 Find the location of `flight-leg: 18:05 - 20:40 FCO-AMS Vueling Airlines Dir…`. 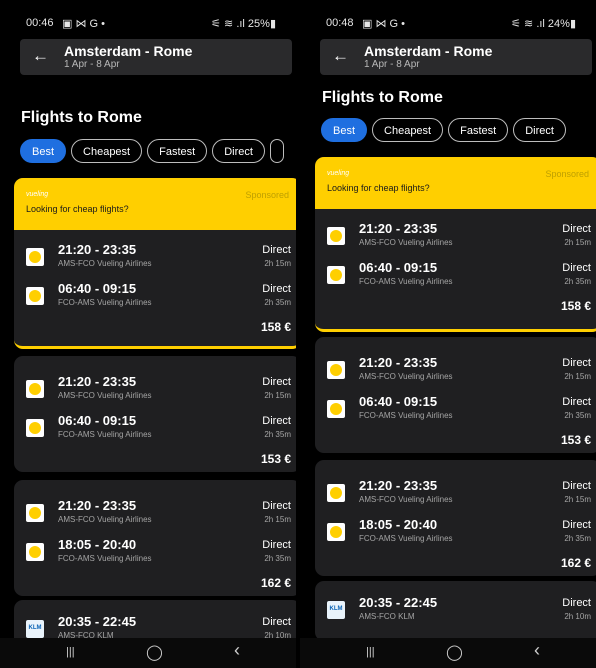

flight-leg: 18:05 - 20:40 FCO-AMS Vueling Airlines Dir… is located at coordinates (455, 532).